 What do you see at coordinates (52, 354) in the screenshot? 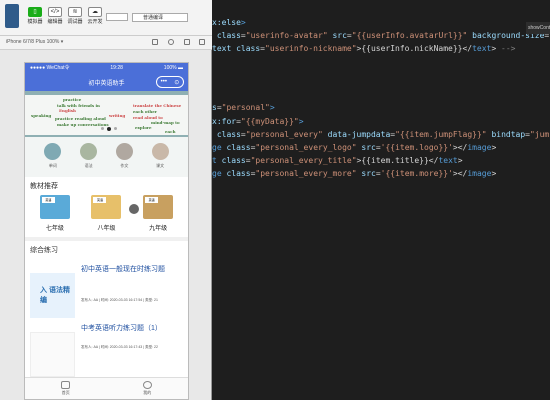
I see `exercise-thumbnail` at bounding box center [52, 354].